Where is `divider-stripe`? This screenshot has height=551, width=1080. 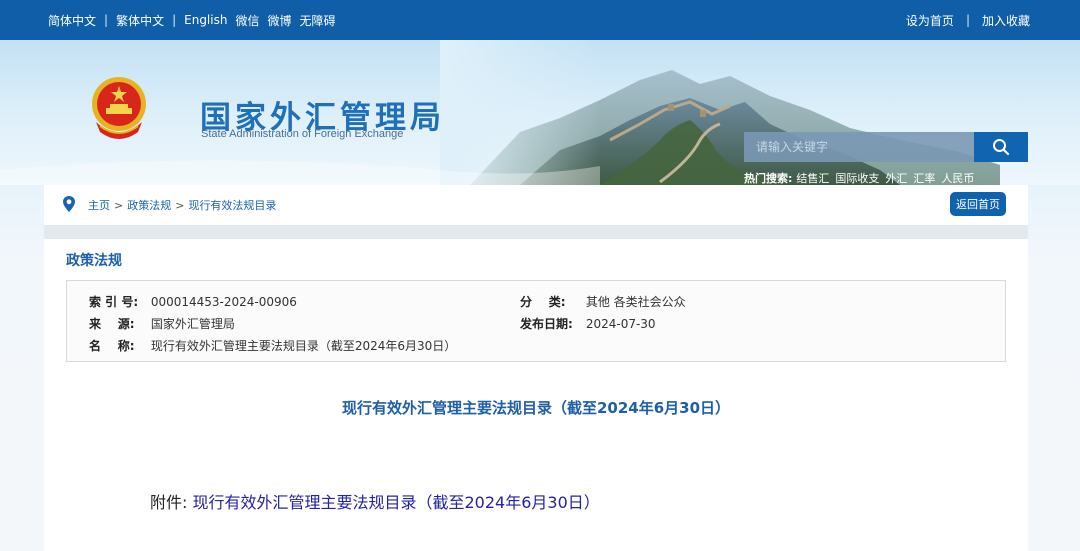
divider-stripe is located at coordinates (536, 232).